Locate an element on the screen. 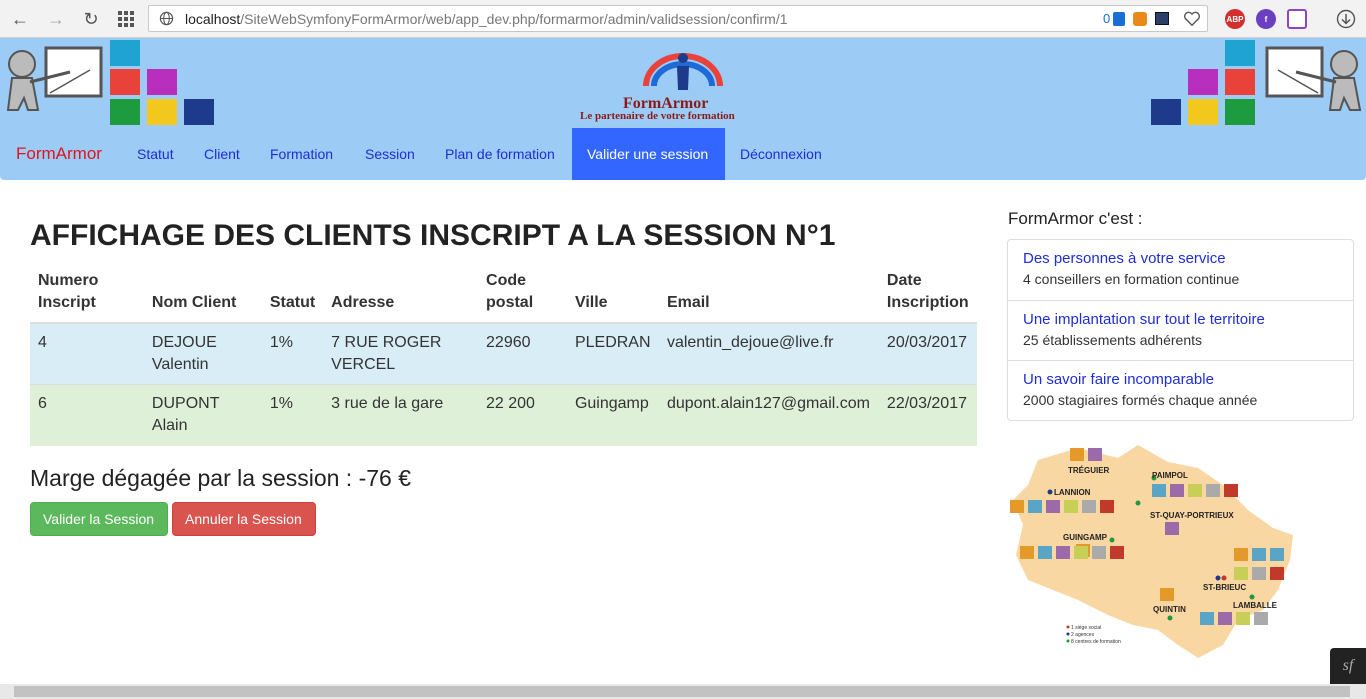 Image resolution: width=1366 pixels, height=699 pixels. apps-grid-icon is located at coordinates (126, 19).